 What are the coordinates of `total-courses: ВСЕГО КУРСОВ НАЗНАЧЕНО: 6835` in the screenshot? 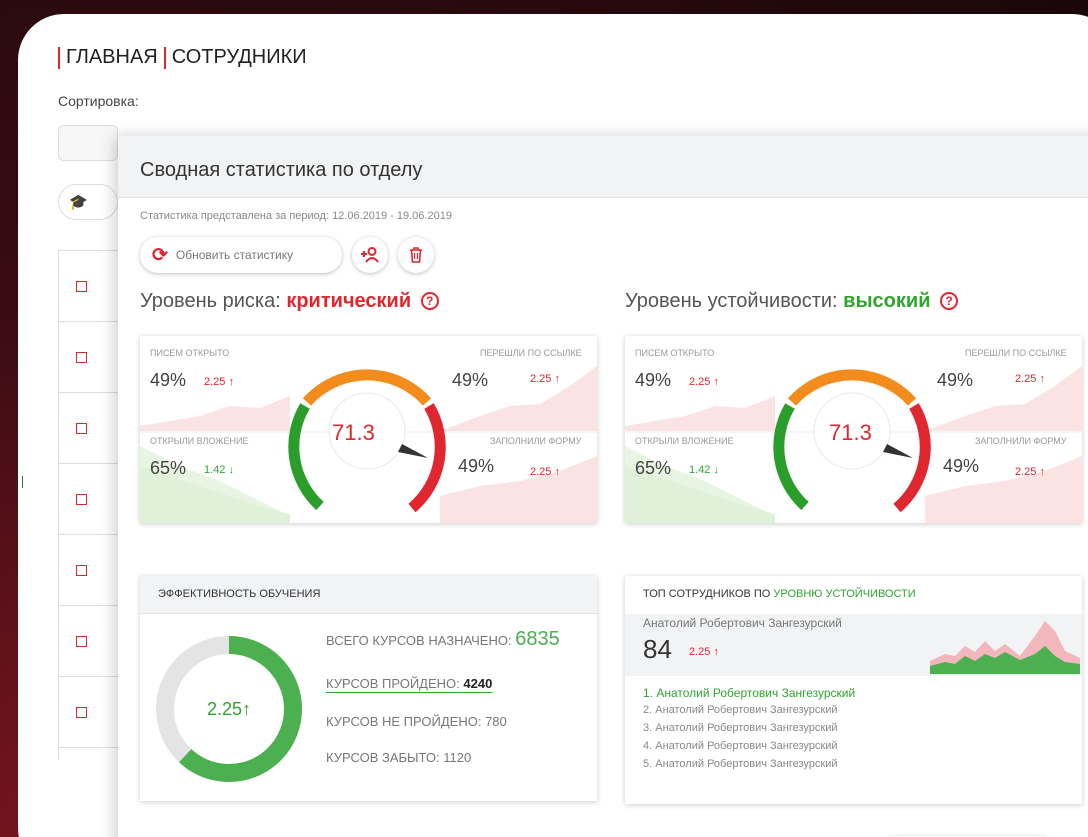 It's located at (443, 639).